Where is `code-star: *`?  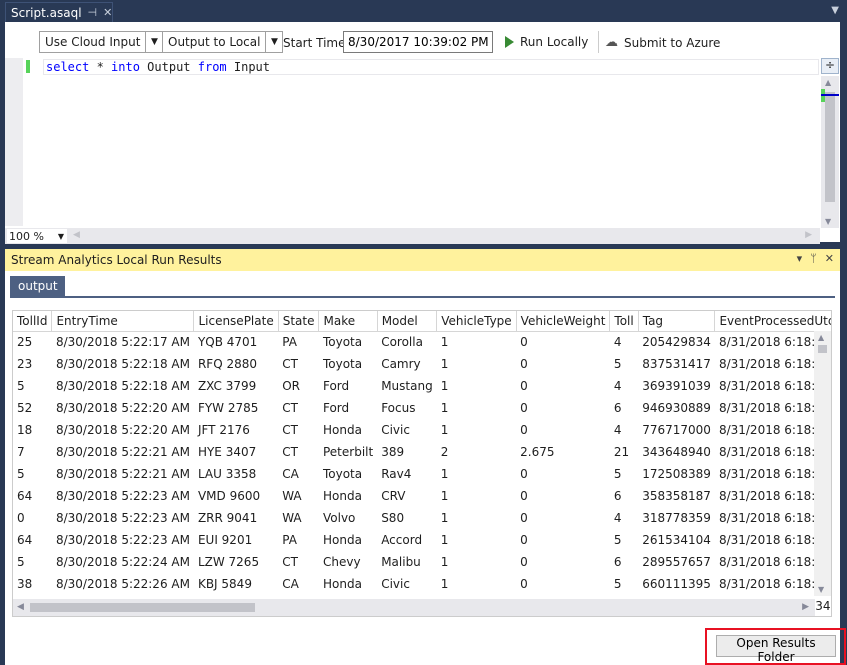
code-star: * is located at coordinates (100, 67).